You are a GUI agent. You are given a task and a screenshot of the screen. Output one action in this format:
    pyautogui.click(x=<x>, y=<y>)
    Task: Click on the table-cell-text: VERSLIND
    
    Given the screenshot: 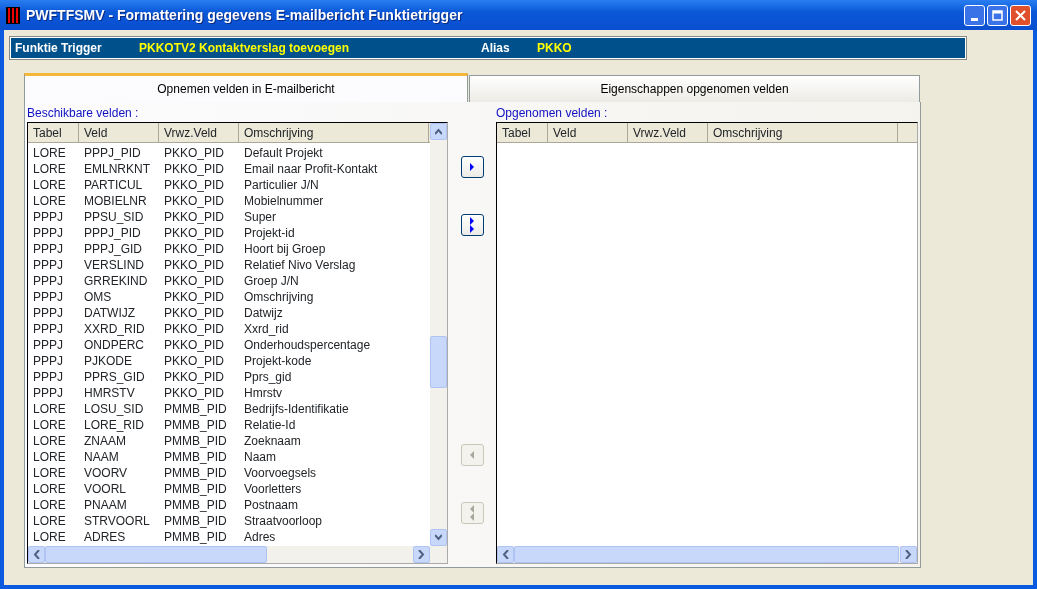 What is the action you would take?
    pyautogui.click(x=114, y=265)
    